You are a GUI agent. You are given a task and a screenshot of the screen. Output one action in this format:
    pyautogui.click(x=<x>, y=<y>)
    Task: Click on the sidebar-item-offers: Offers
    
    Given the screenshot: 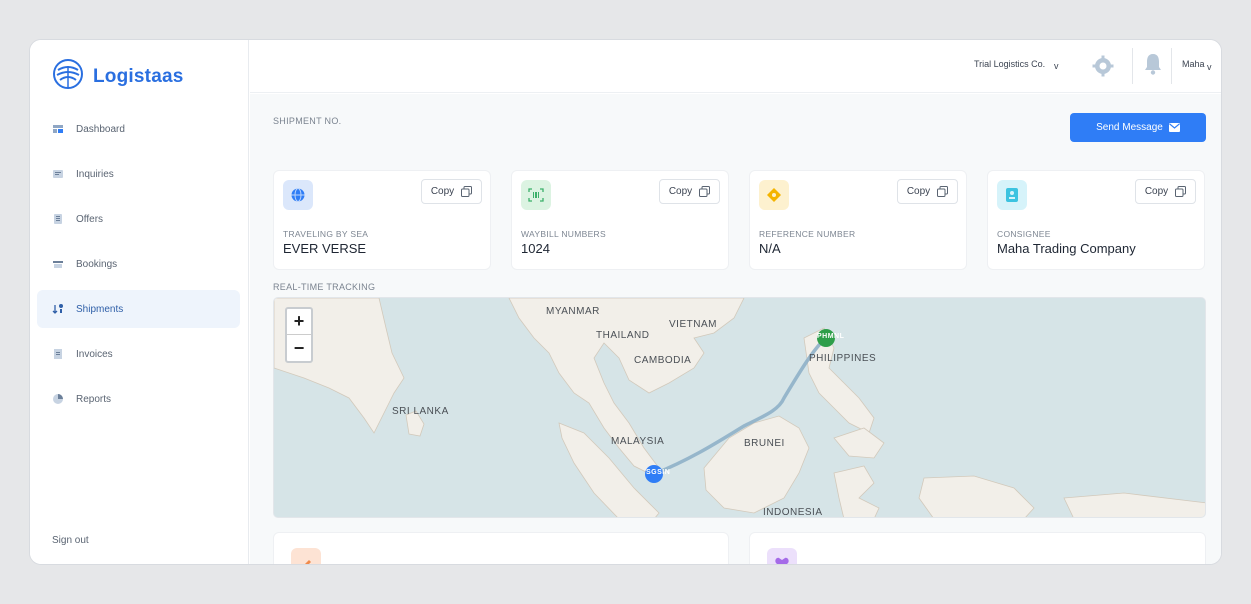 What is the action you would take?
    pyautogui.click(x=138, y=219)
    